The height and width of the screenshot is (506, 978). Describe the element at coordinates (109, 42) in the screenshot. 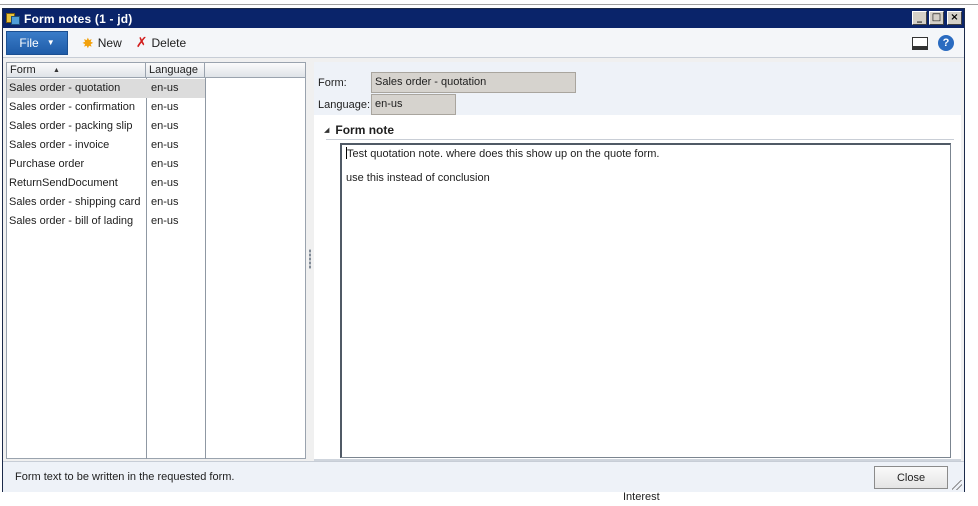

I see `new-label: New` at that location.